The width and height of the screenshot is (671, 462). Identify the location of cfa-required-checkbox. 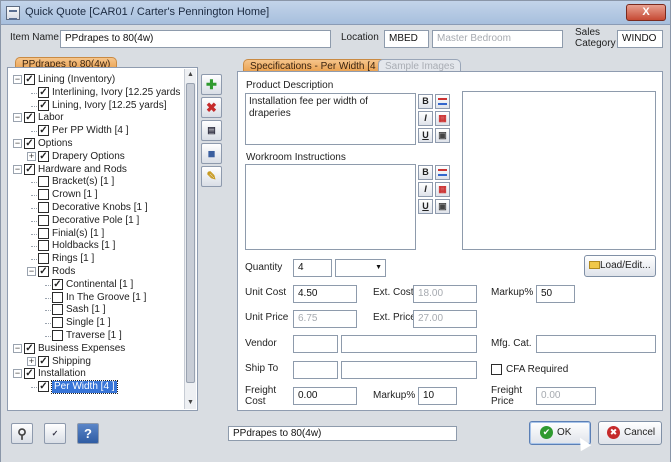
(496, 369).